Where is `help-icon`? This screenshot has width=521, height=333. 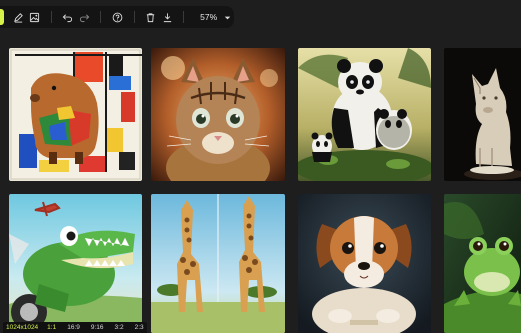
help-icon is located at coordinates (117, 17).